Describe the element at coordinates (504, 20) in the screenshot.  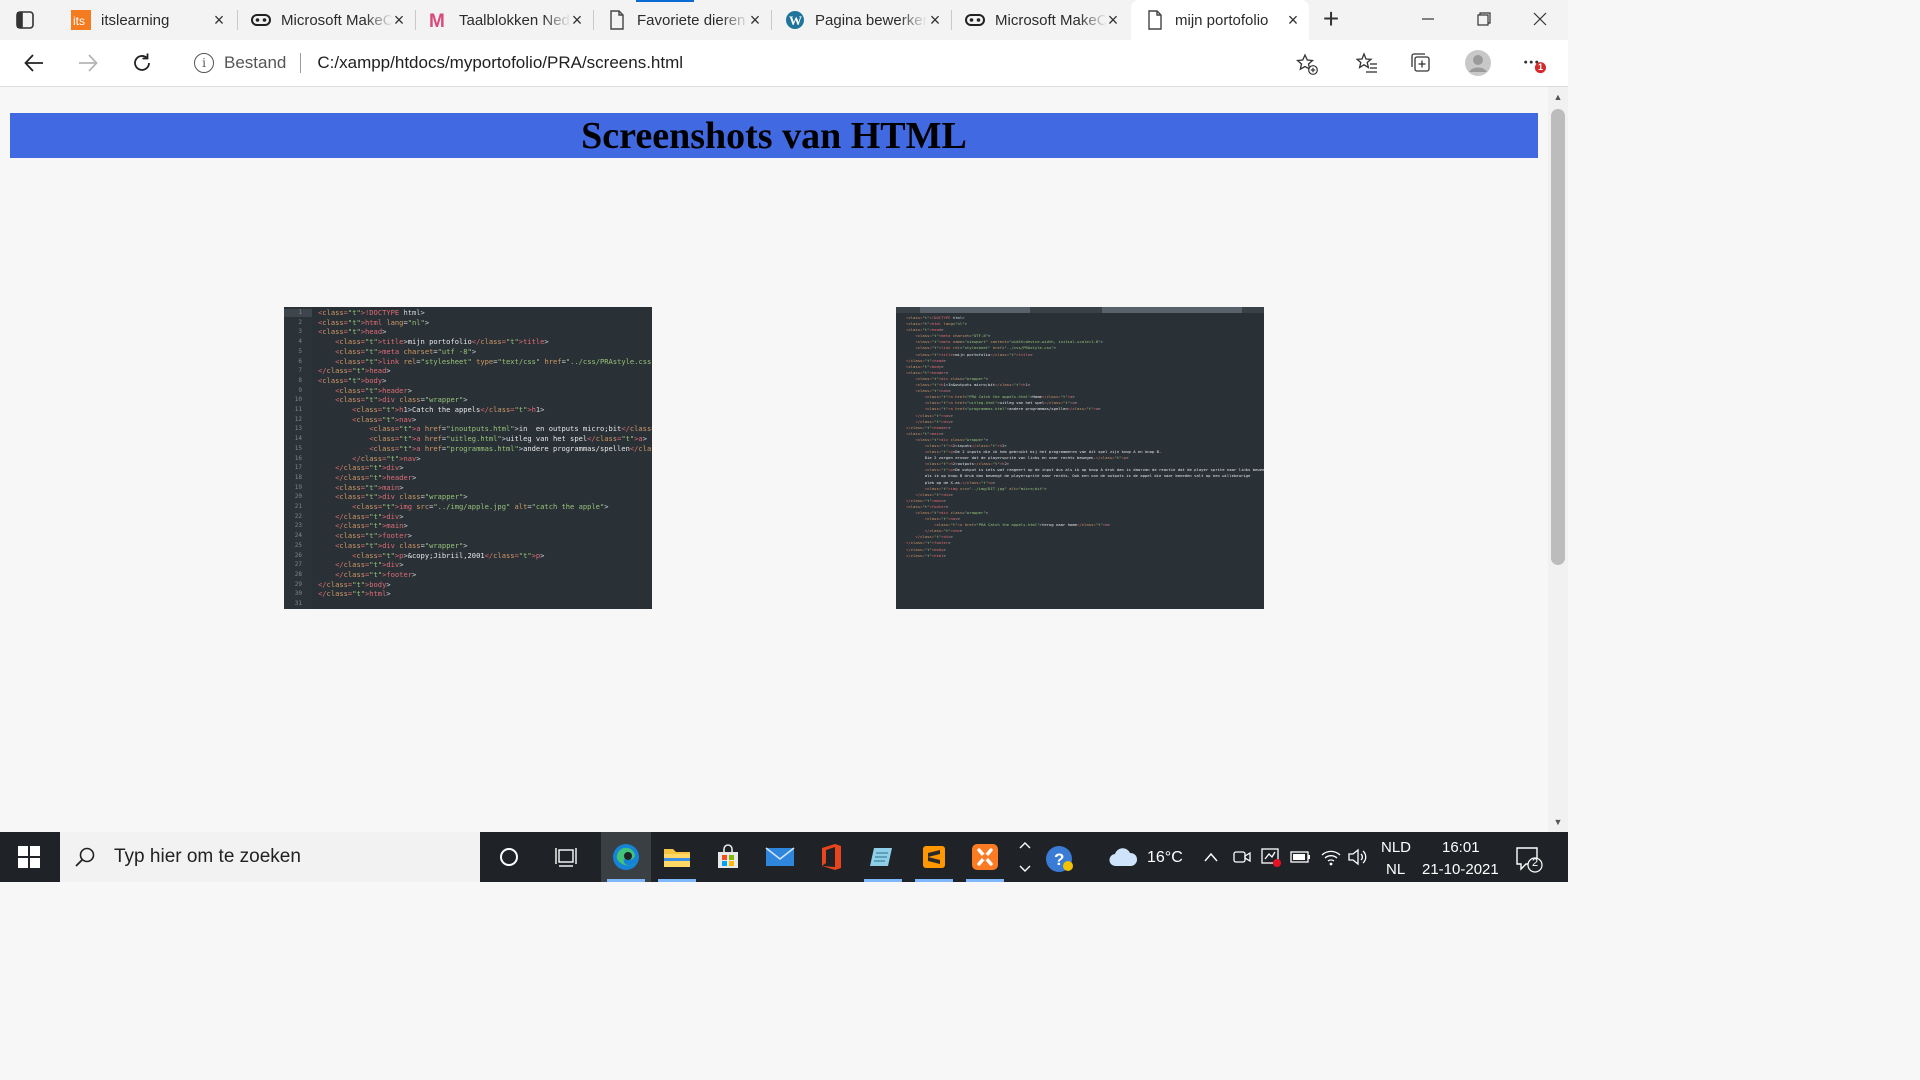
I see `tab-taalblokken: M Taalblokken Nederlands ×` at that location.